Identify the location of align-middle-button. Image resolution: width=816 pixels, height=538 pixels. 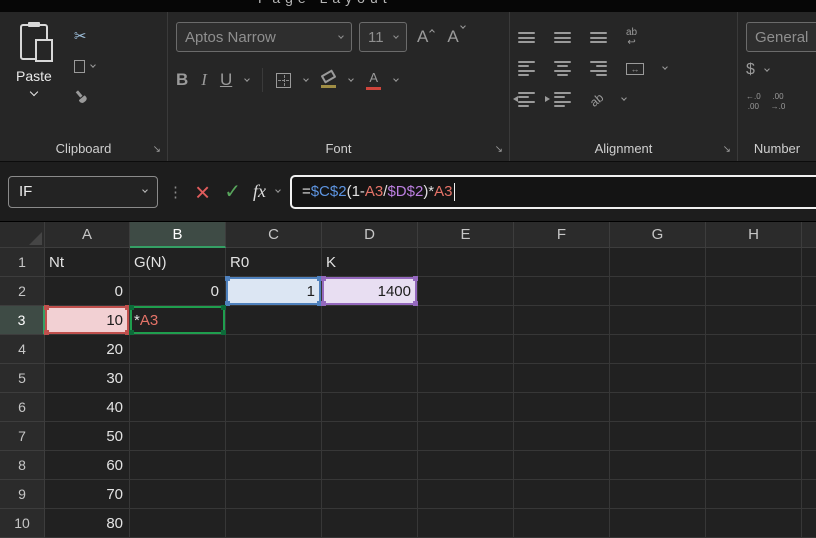
(562, 37).